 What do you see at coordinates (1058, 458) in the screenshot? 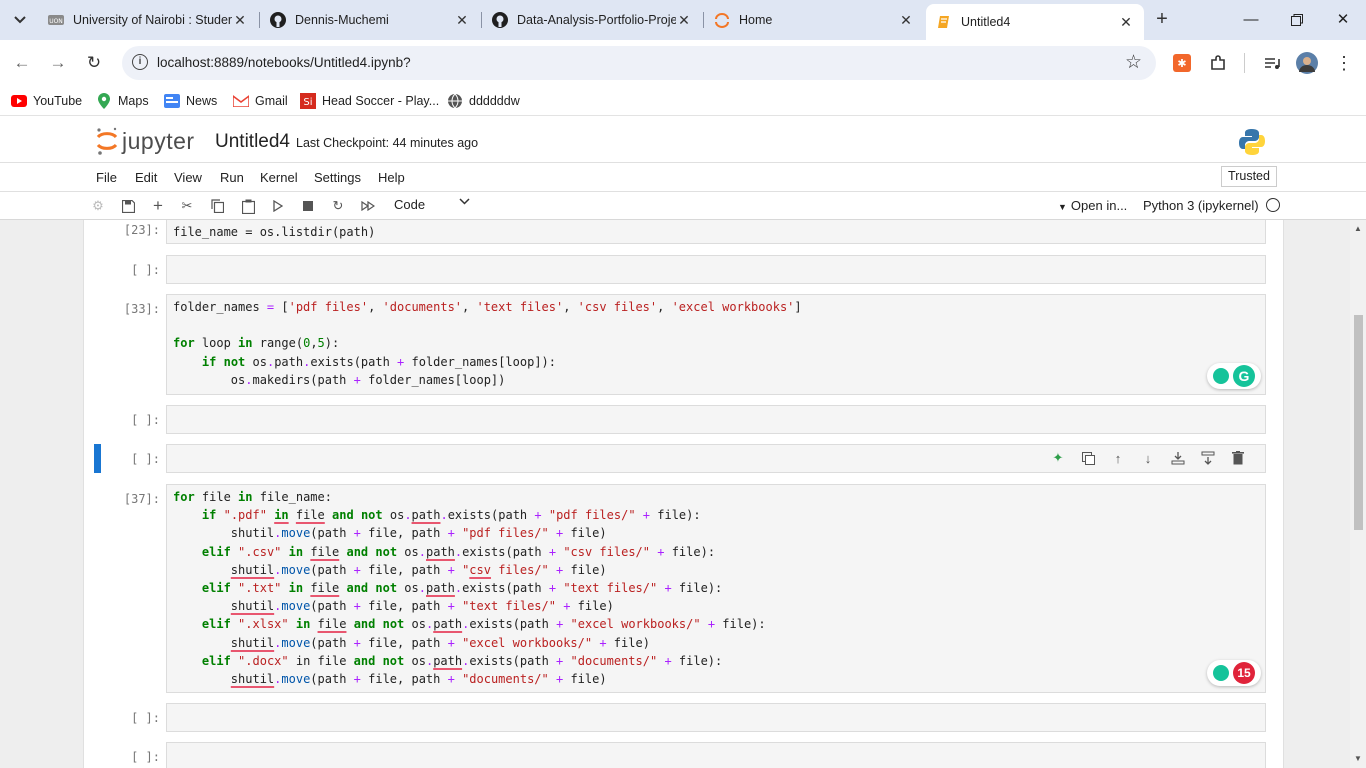
I see `ai-sparkle-icon: ✦` at bounding box center [1058, 458].